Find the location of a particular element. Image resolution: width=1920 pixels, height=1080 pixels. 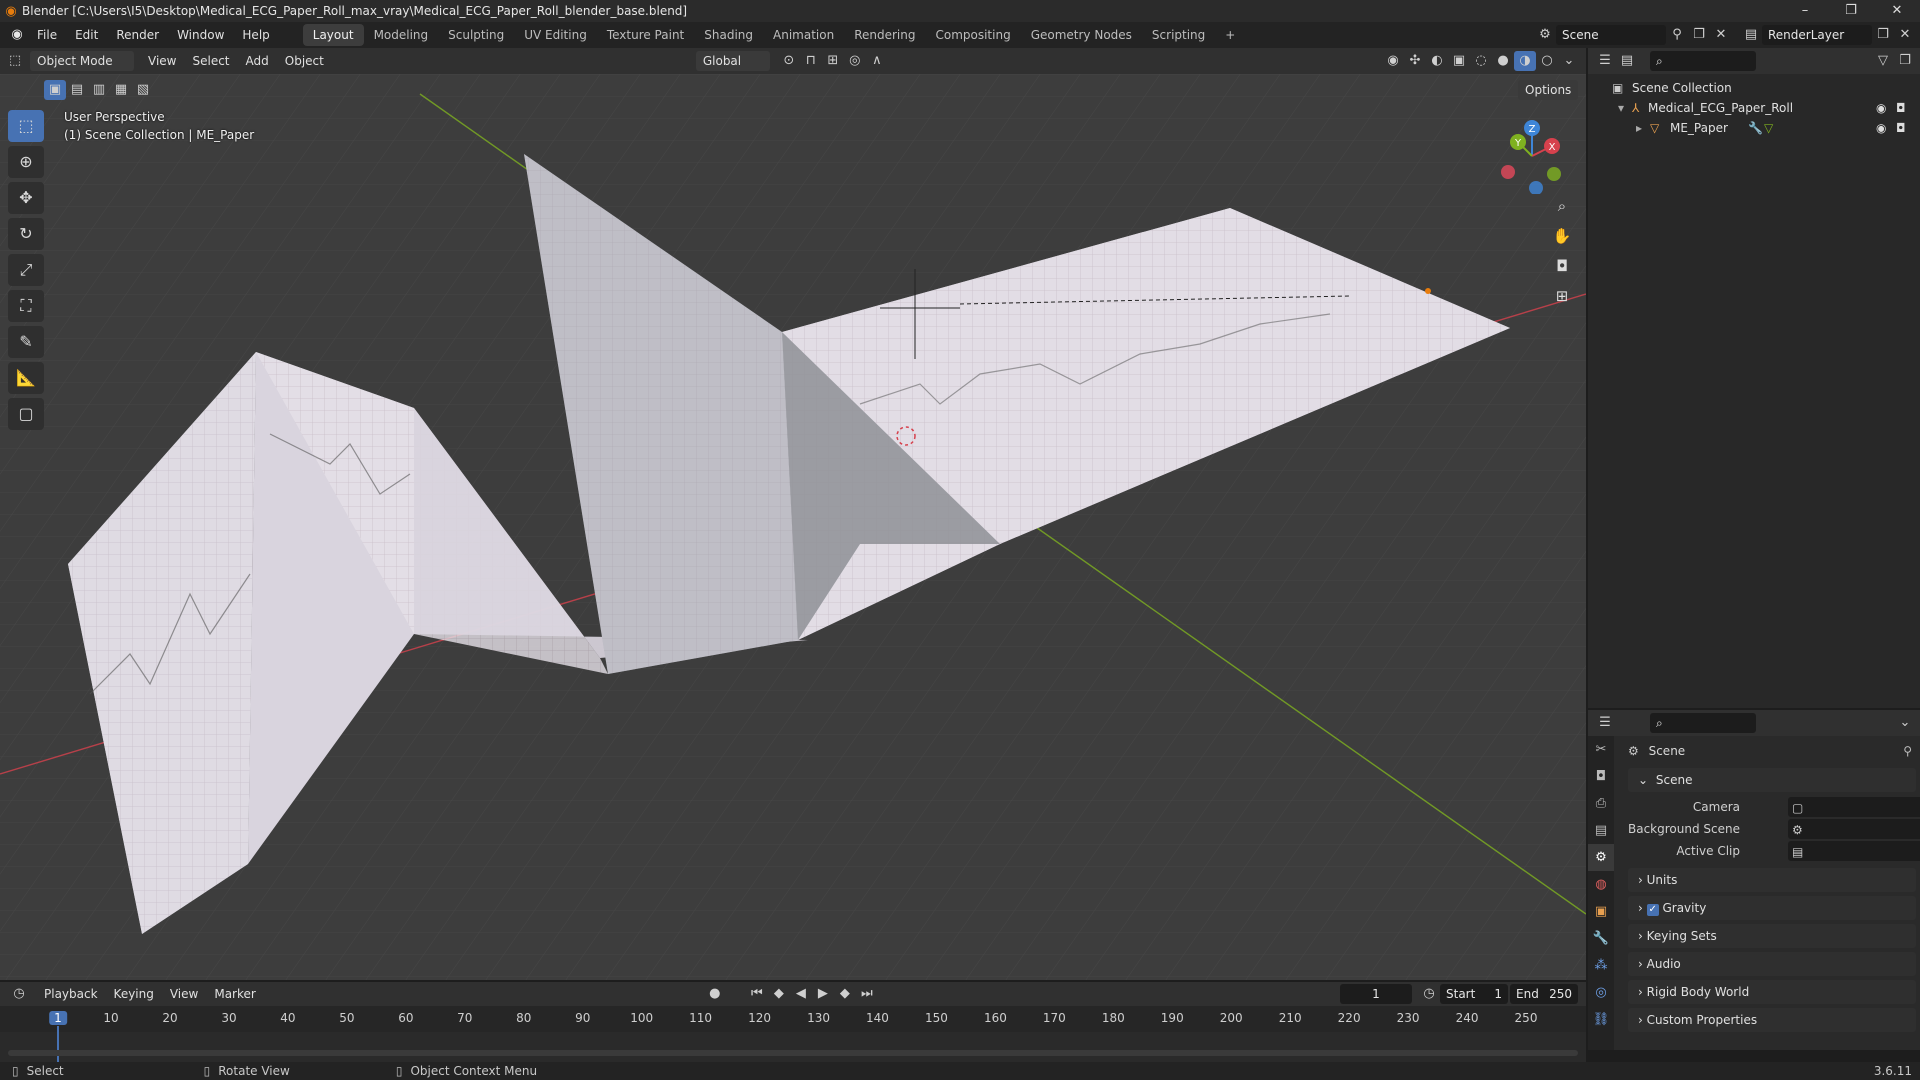

outliner-row-me-paper: ▸ ▽ ME_Paper 🔧 ▽ ◉ ◘ is located at coordinates (1754, 128).